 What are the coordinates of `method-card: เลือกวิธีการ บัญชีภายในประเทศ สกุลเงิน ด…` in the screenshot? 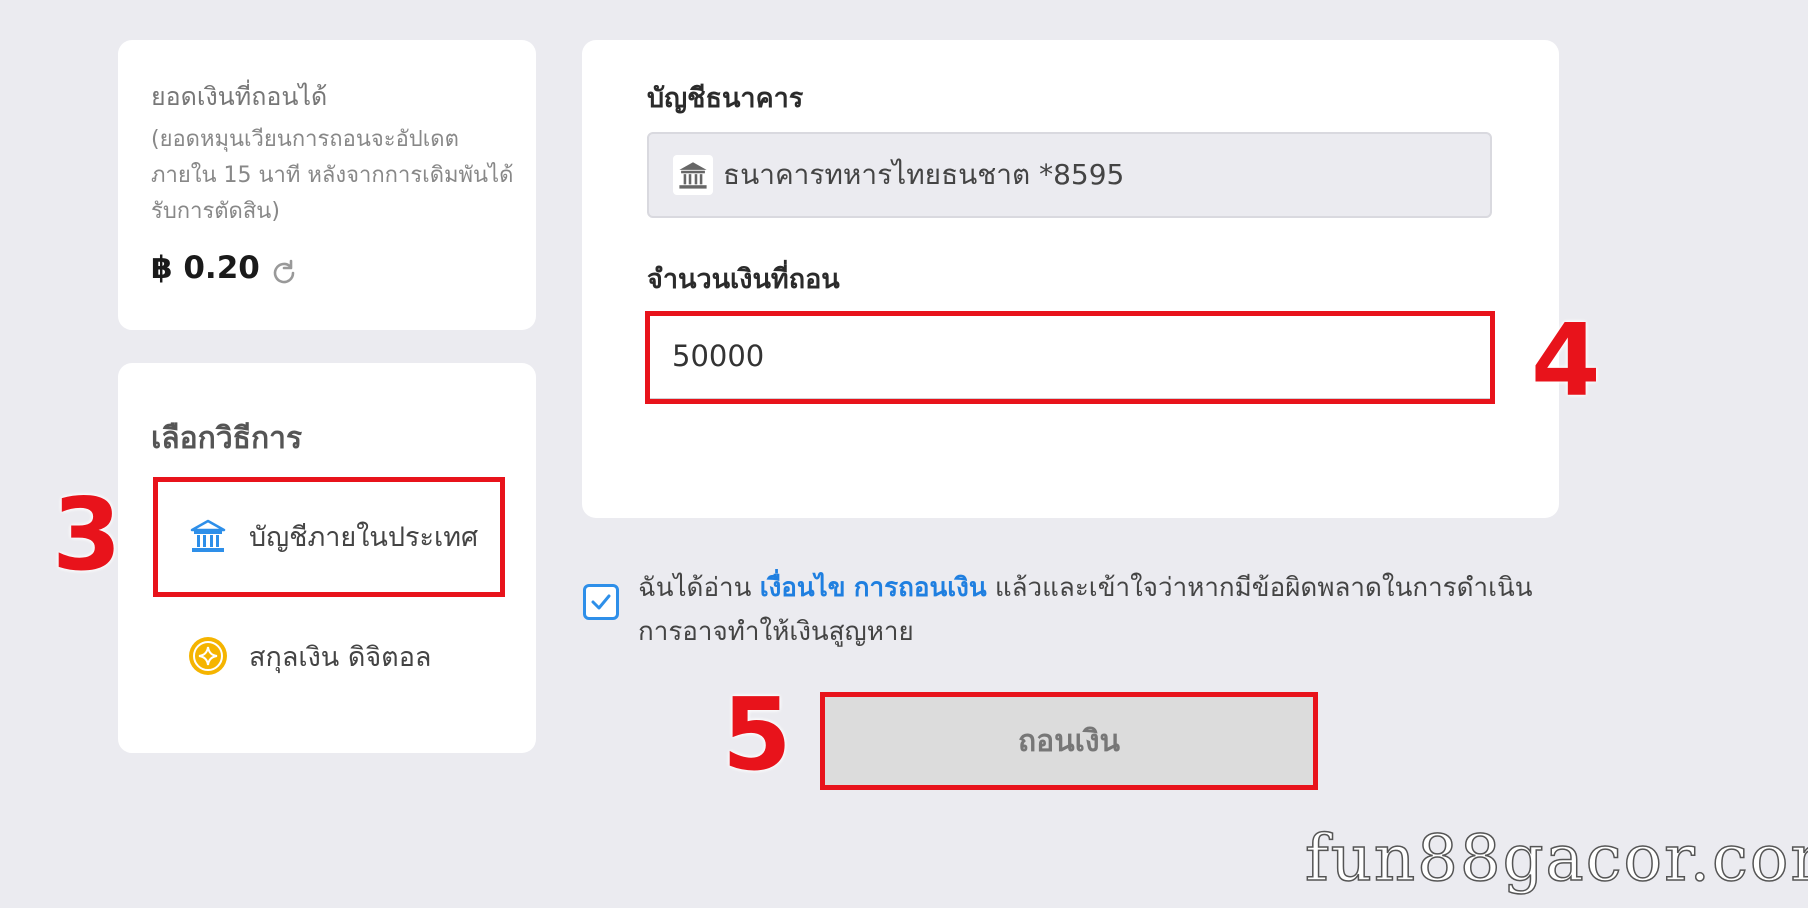 It's located at (327, 558).